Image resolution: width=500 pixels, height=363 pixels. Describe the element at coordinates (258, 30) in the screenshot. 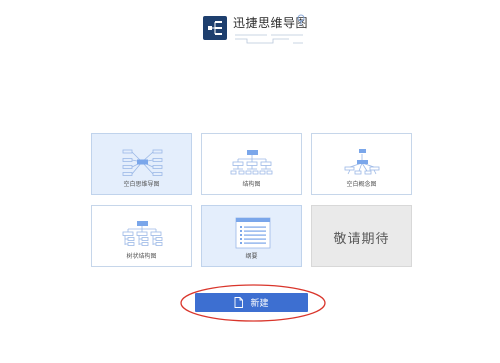

I see `app-header: 迅捷思维导图` at that location.